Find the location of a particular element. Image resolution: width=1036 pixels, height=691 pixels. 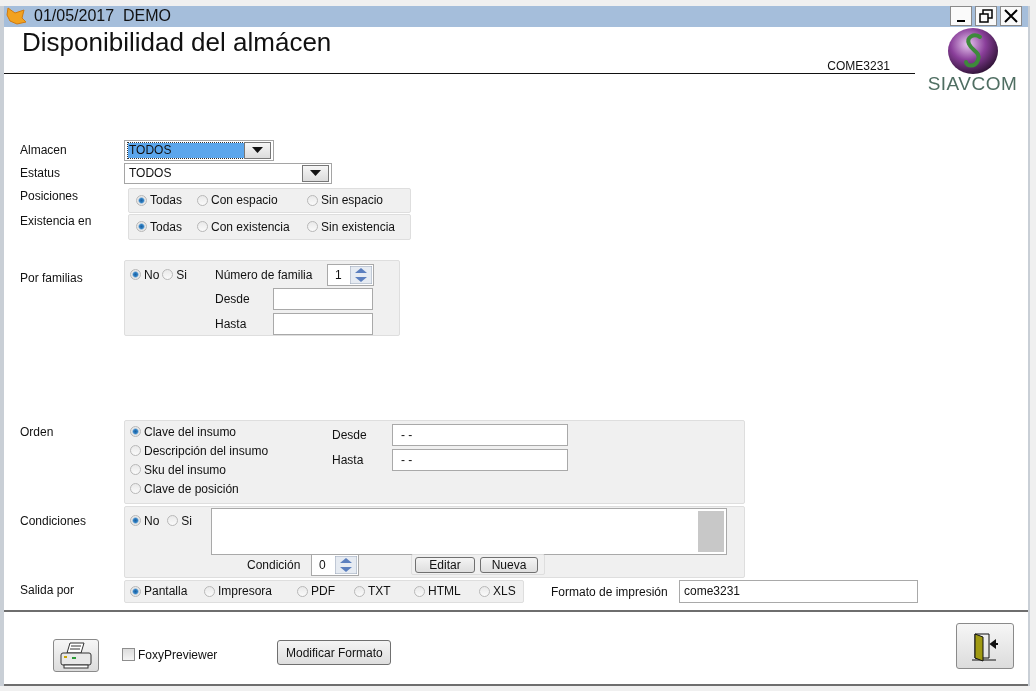

radio-option: PDF is located at coordinates (325, 591).